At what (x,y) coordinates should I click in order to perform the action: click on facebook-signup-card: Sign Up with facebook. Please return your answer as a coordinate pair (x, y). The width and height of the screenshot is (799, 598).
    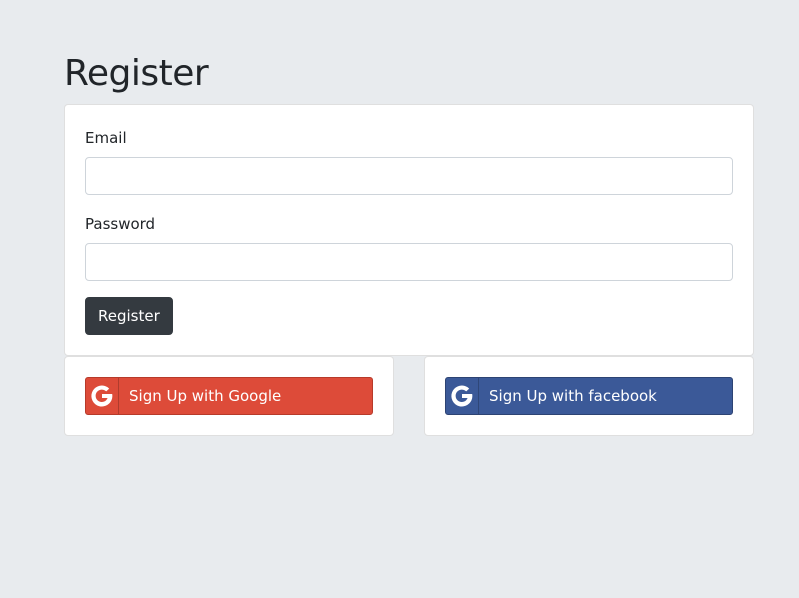
    Looking at the image, I should click on (589, 396).